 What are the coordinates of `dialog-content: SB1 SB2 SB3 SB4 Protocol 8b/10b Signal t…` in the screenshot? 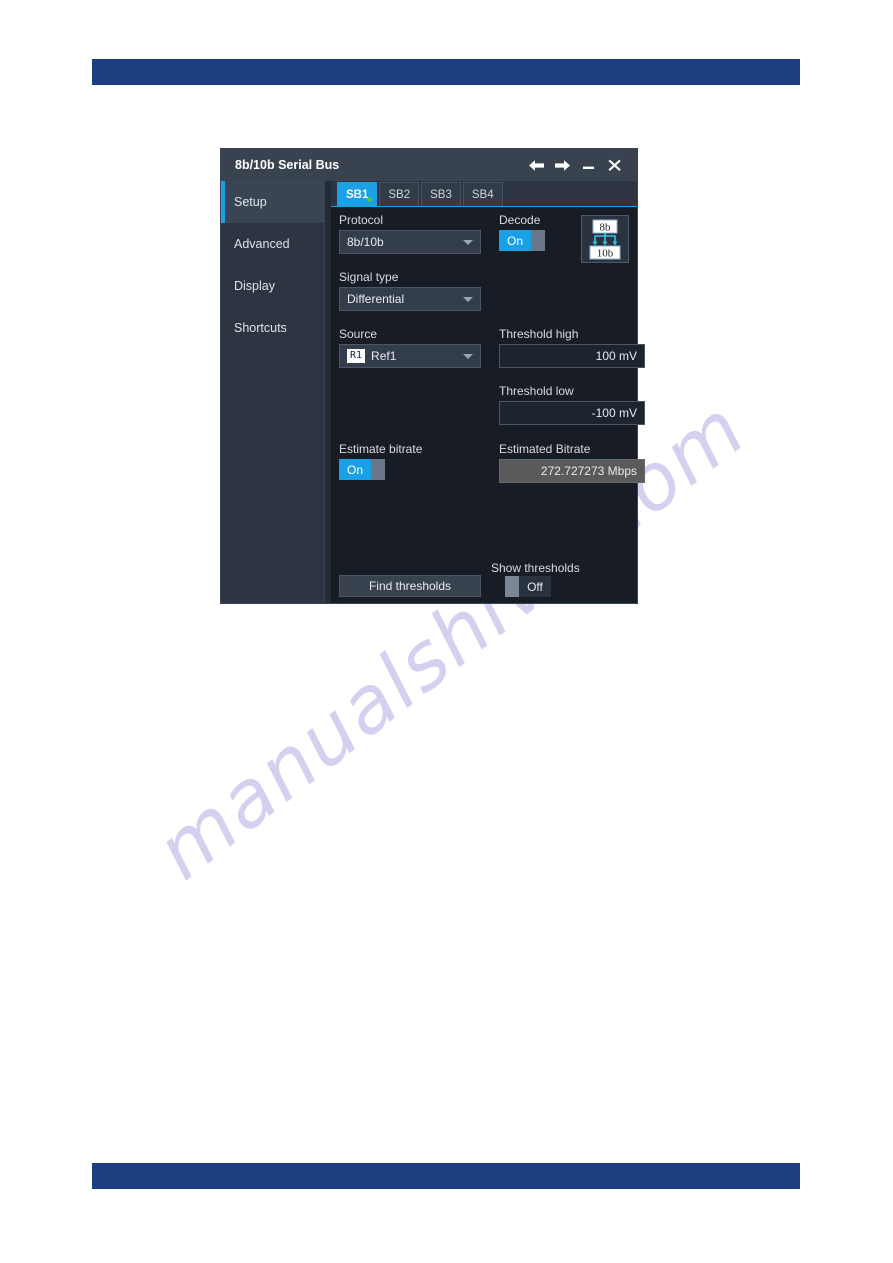 It's located at (488, 392).